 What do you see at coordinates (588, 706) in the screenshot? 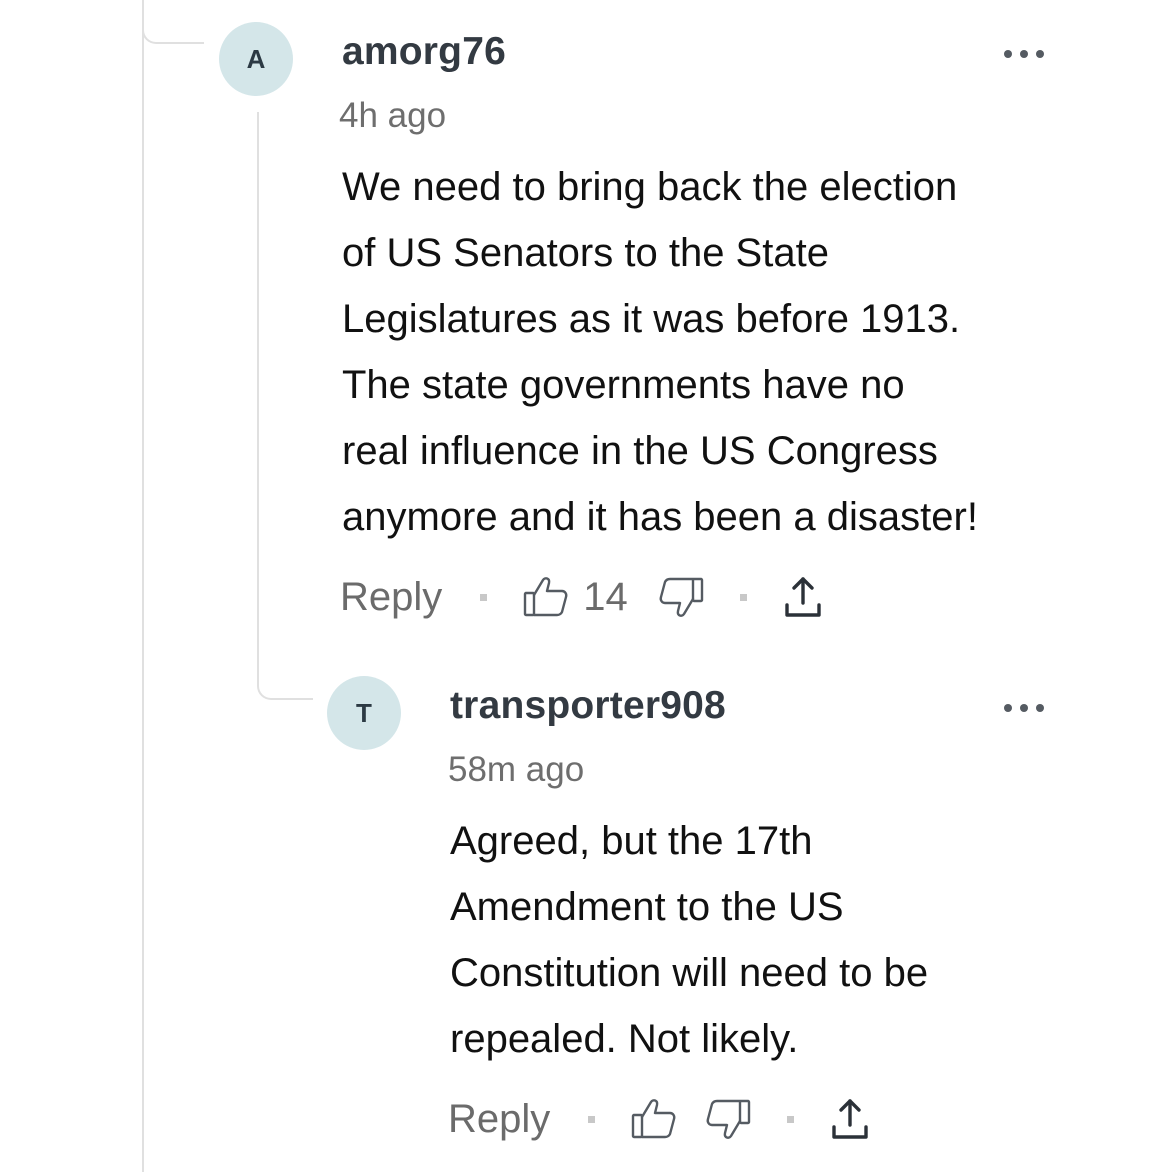
I see `comment-username: transporter908` at bounding box center [588, 706].